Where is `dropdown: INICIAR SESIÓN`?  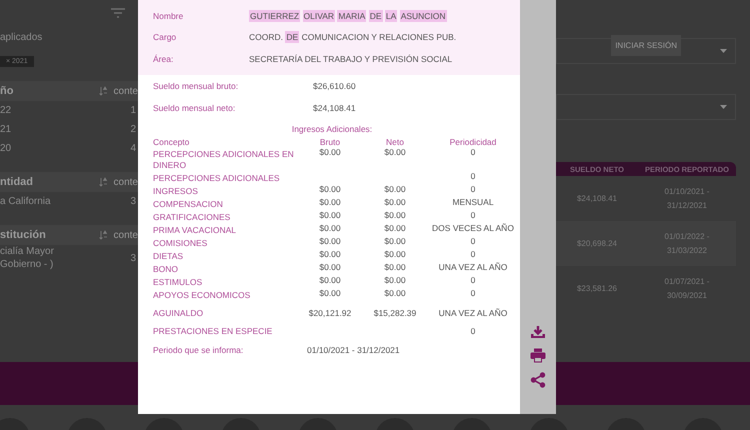
dropdown: INICIAR SESIÓN is located at coordinates (646, 51).